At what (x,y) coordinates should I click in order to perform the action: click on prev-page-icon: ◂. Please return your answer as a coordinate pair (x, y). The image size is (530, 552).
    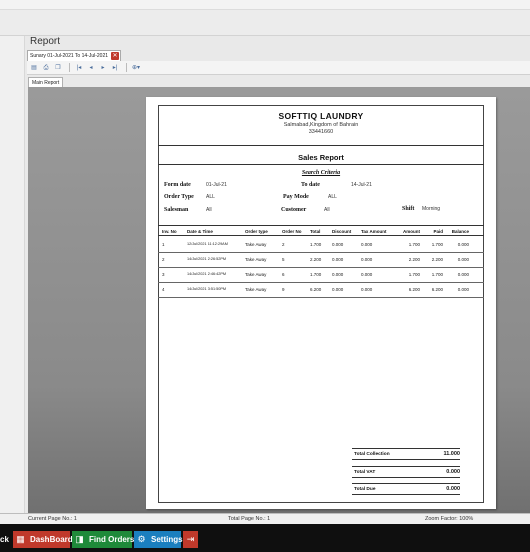
    Looking at the image, I should click on (91, 68).